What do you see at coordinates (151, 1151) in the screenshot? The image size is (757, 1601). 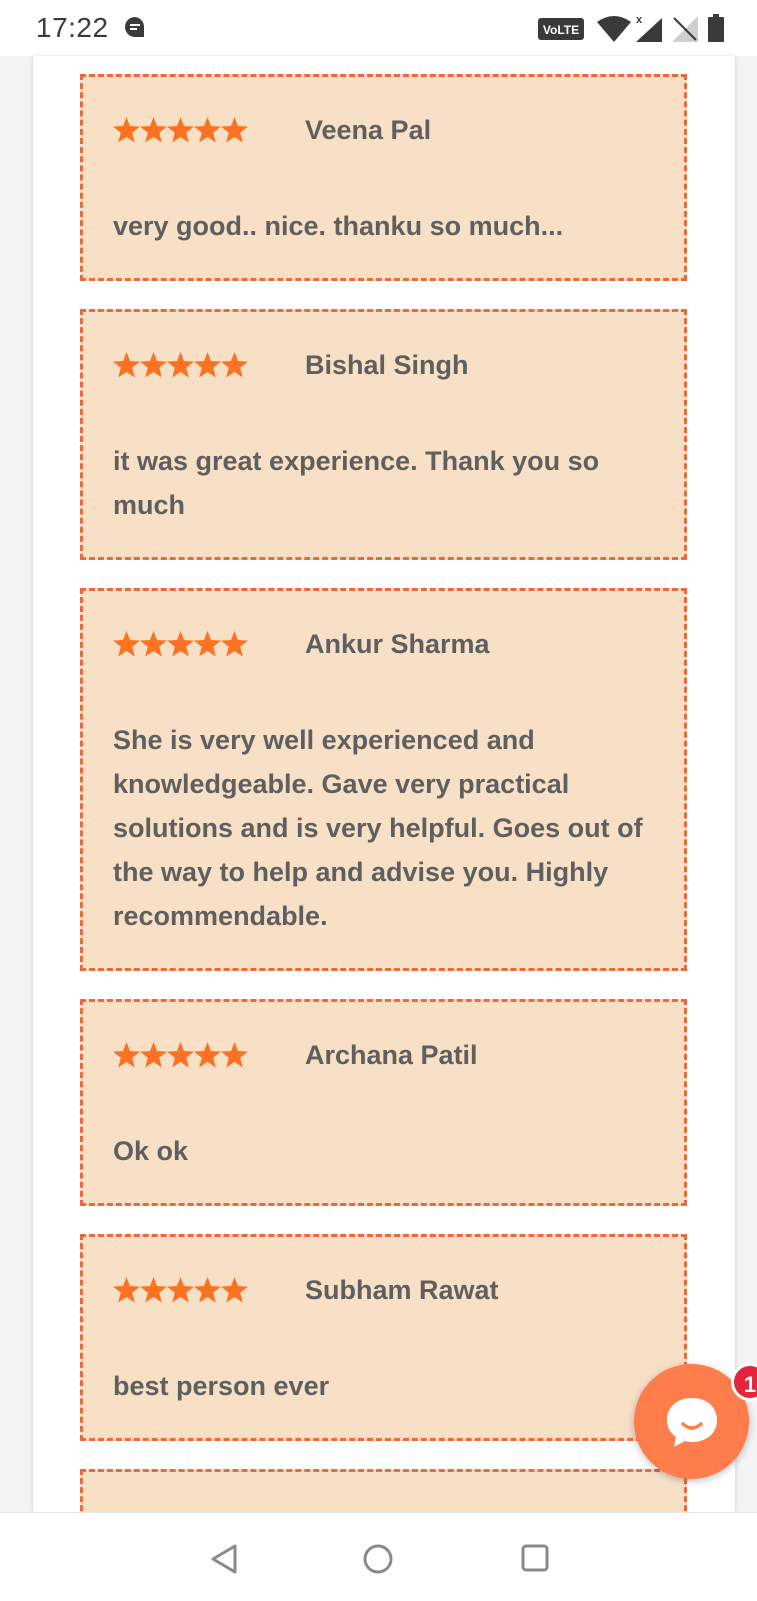 I see `review-text: Ok ok` at bounding box center [151, 1151].